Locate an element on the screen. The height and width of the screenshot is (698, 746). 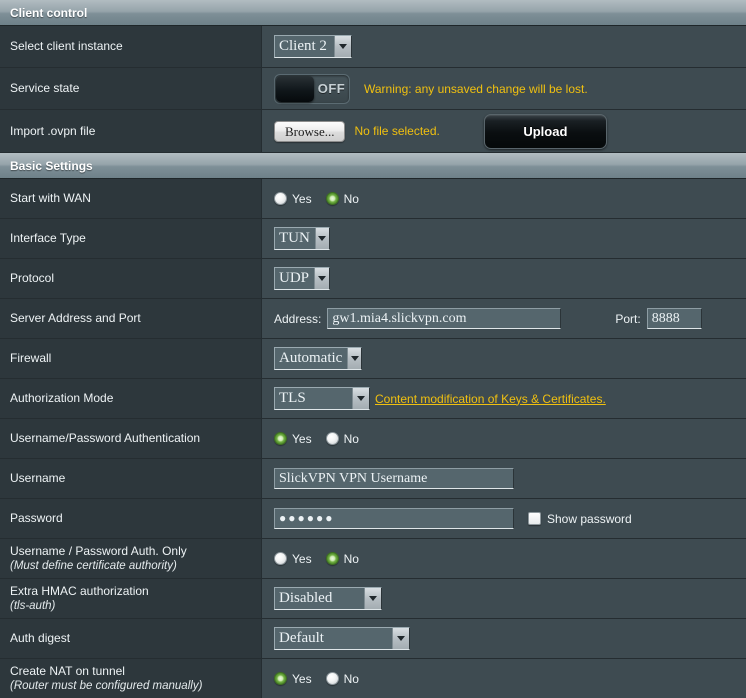
row-auth-digest: Auth digest Default is located at coordinates (373, 639).